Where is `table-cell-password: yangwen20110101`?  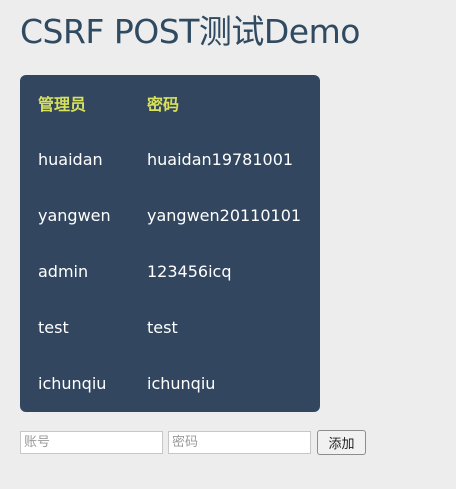
table-cell-password: yangwen20110101 is located at coordinates (224, 215).